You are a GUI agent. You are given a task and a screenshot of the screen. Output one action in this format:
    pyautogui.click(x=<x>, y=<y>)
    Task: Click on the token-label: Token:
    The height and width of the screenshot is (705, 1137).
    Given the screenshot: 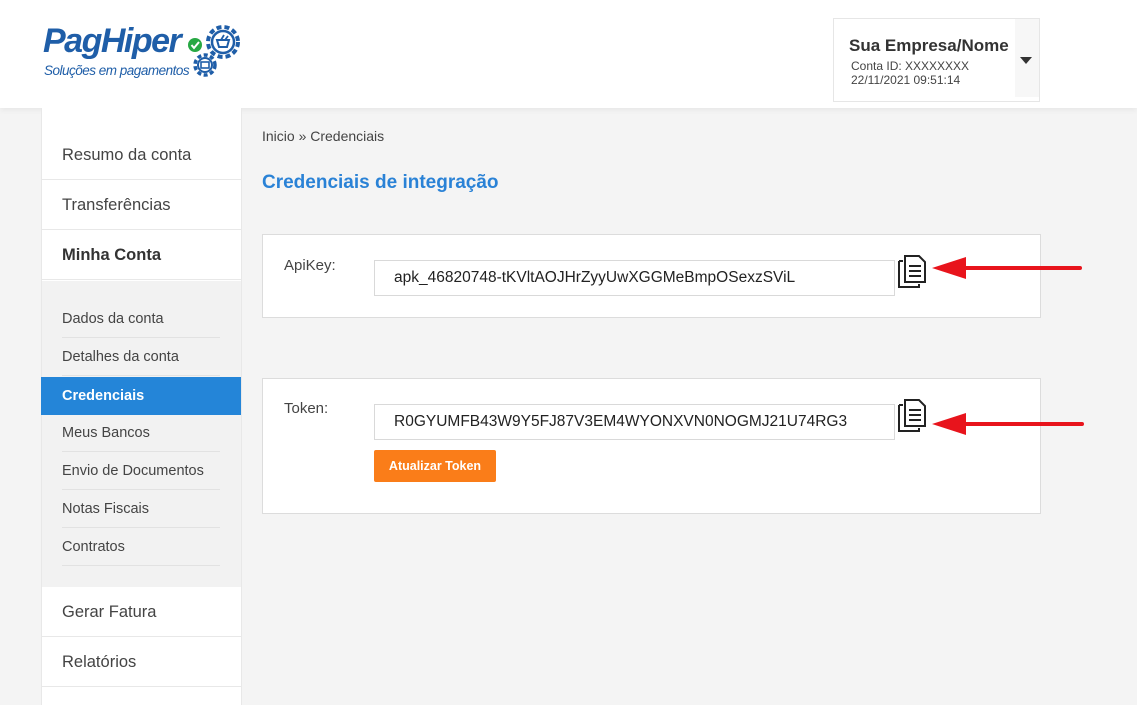 What is the action you would take?
    pyautogui.click(x=306, y=408)
    